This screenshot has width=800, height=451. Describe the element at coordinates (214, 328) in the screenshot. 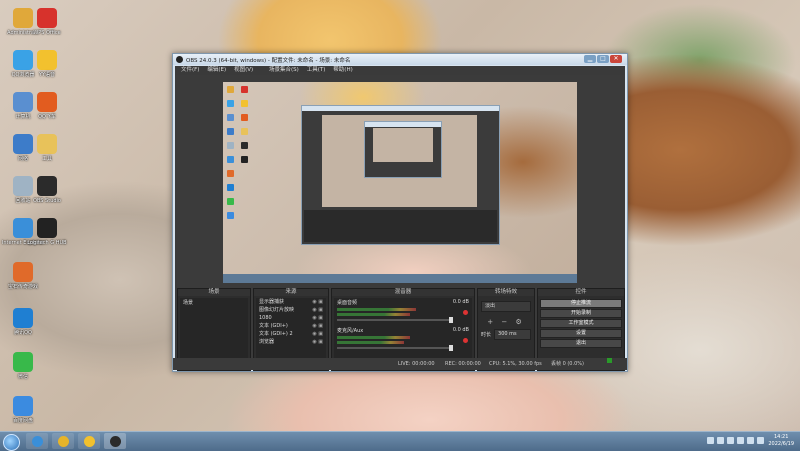

I see `scenes-list: 场景` at that location.